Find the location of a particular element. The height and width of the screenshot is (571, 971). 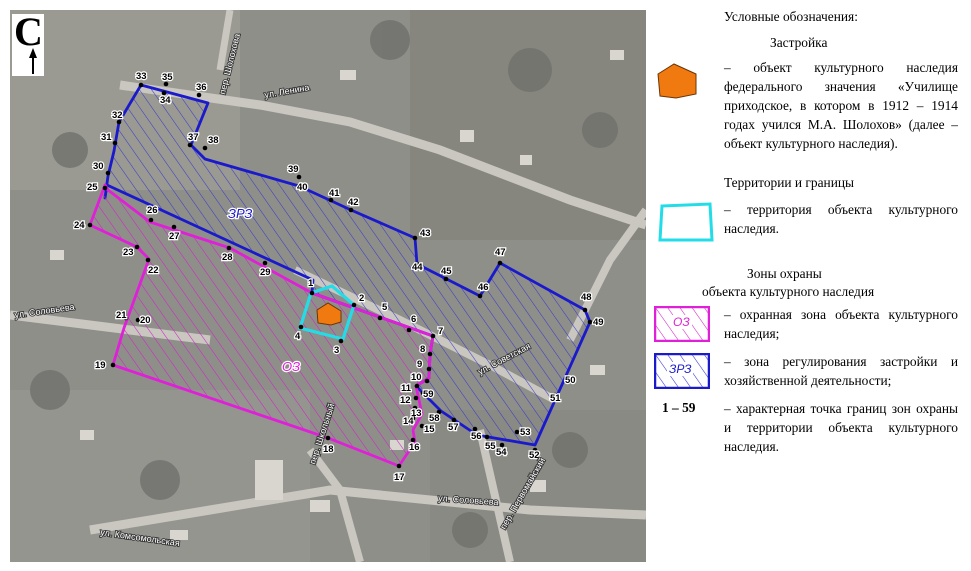

boundary-point-label-50: 50 is located at coordinates (570, 380).